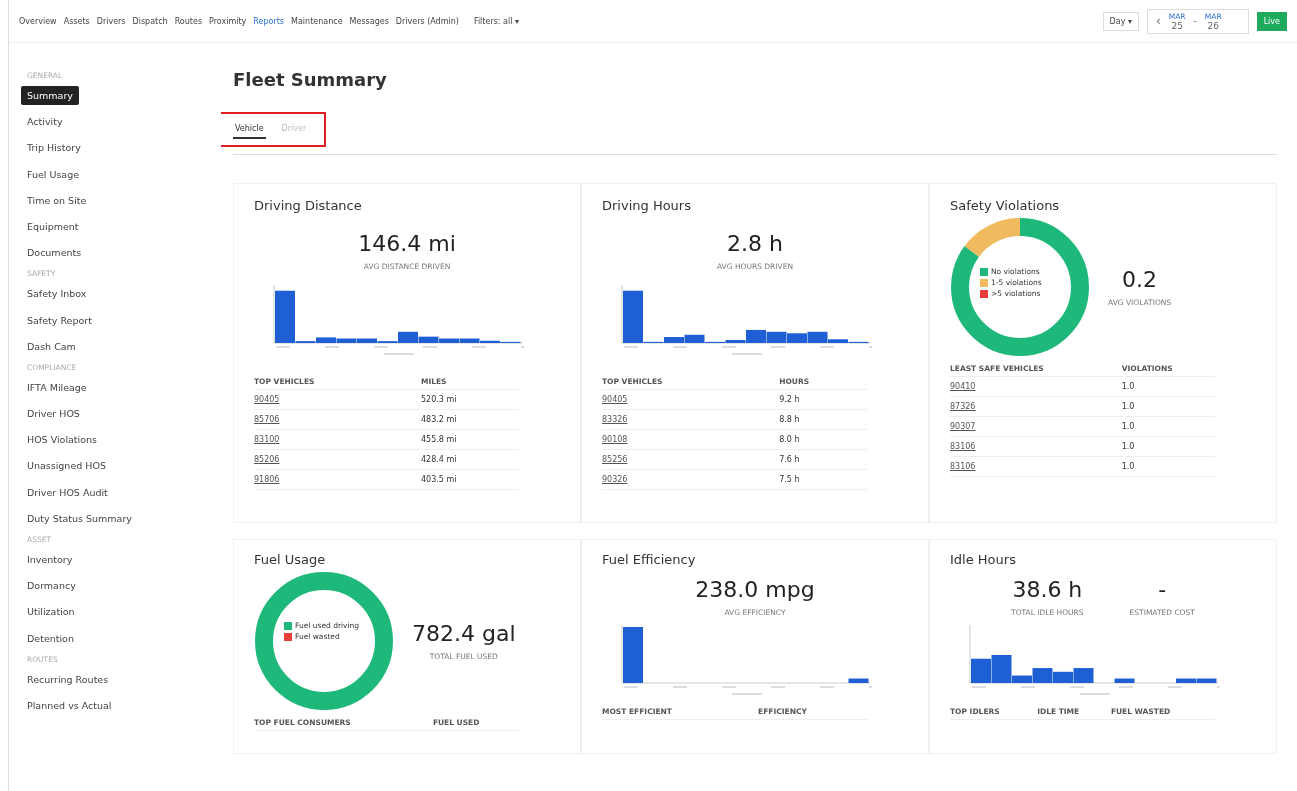 The image size is (1297, 791). What do you see at coordinates (615, 479) in the screenshot?
I see `vehicle-link: 90326` at bounding box center [615, 479].